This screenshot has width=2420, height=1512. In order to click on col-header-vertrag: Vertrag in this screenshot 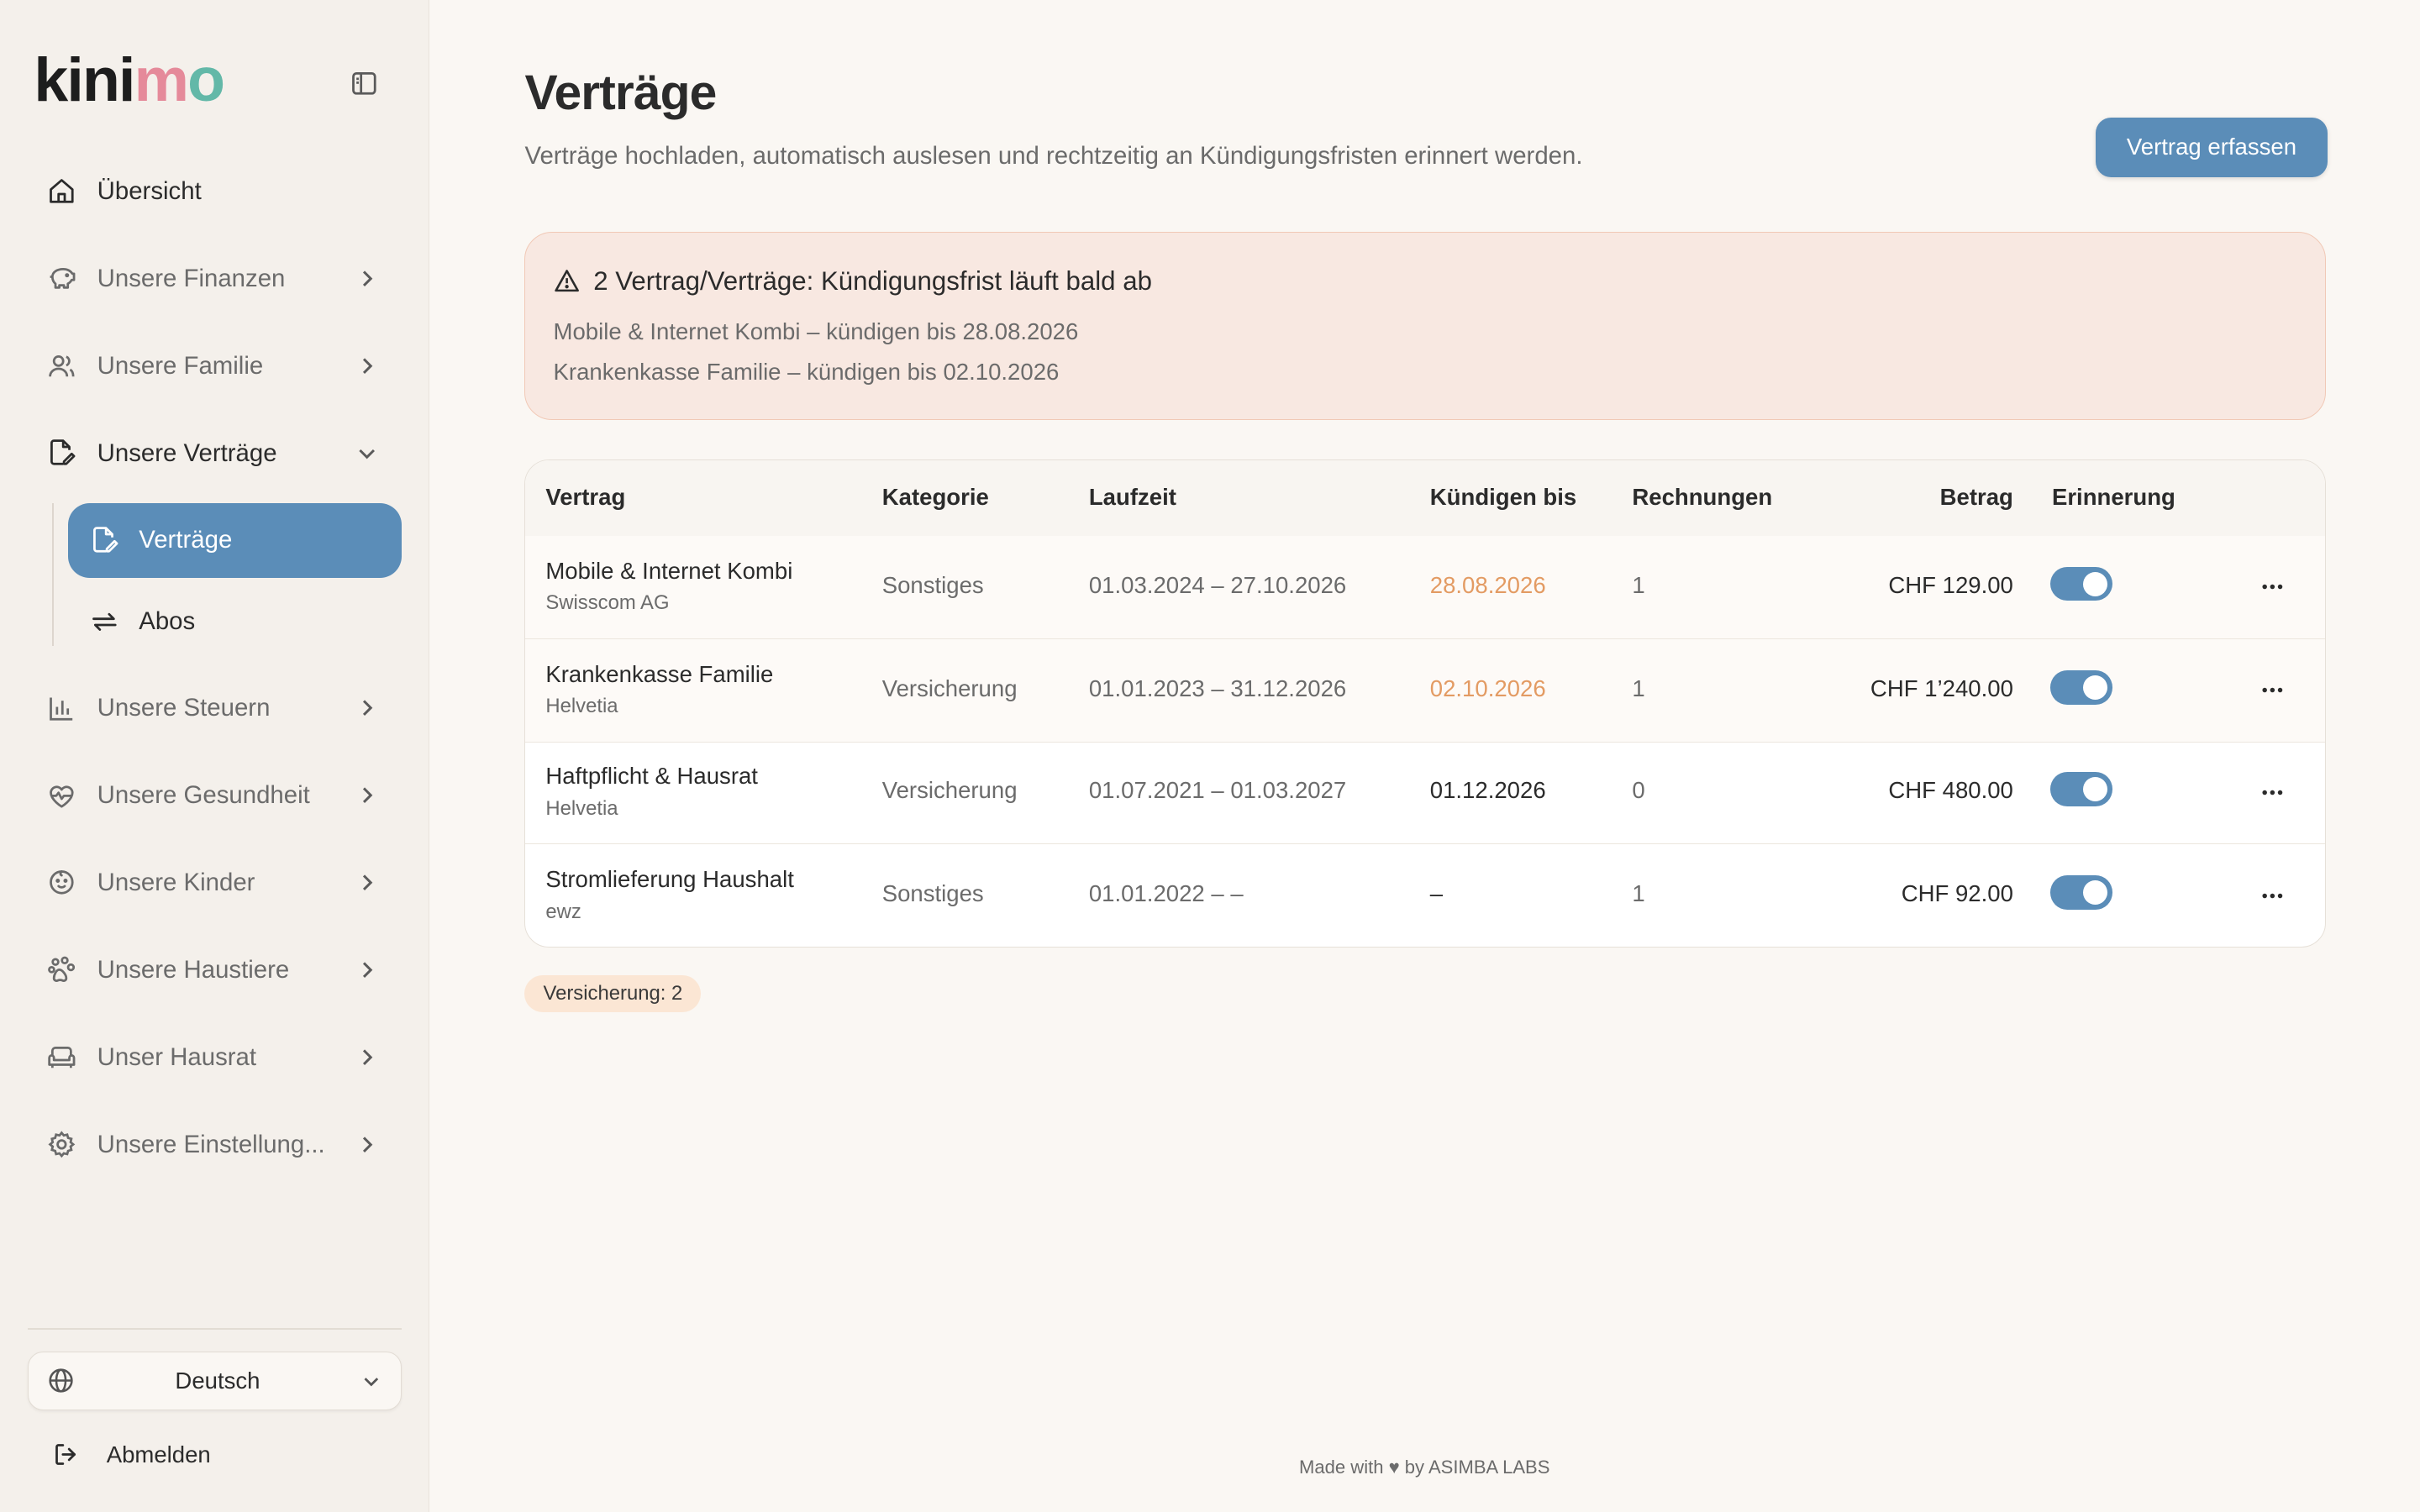, I will do `click(585, 497)`.